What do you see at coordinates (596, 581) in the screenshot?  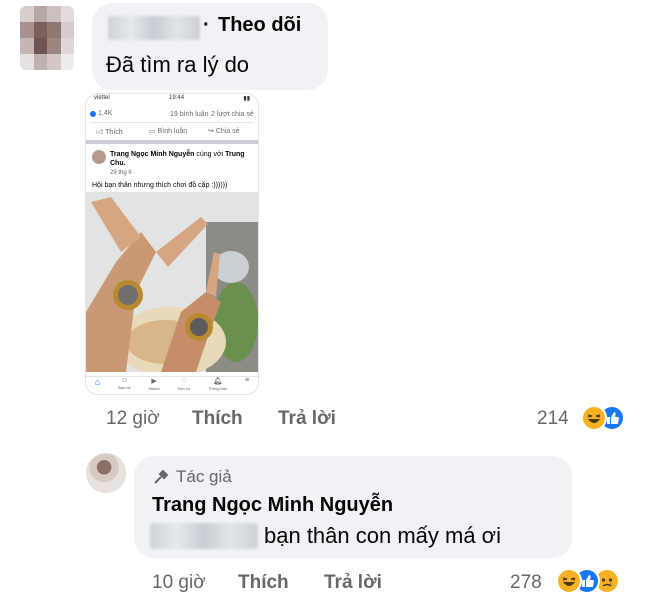 I see `reply-reaction-icons` at bounding box center [596, 581].